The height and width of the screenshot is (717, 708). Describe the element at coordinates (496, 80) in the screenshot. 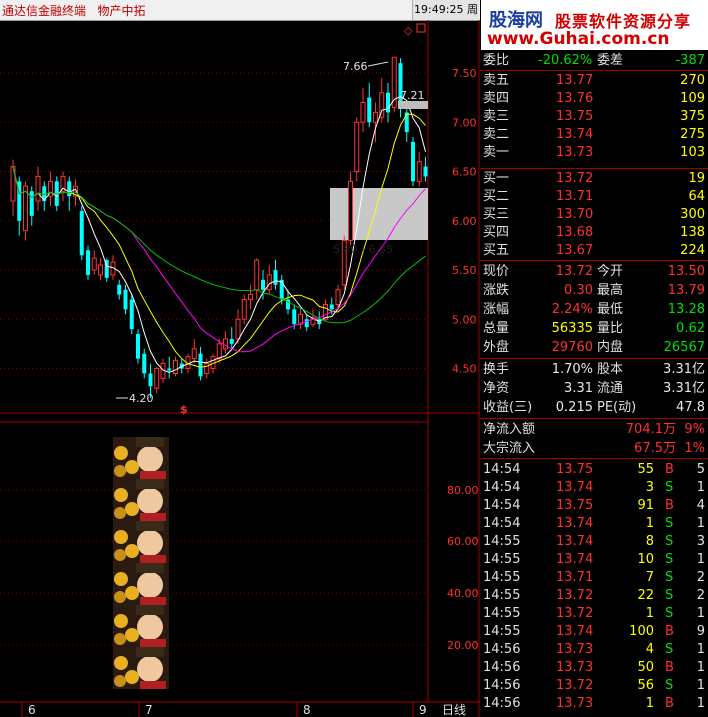

I see `level-label: 卖五` at that location.